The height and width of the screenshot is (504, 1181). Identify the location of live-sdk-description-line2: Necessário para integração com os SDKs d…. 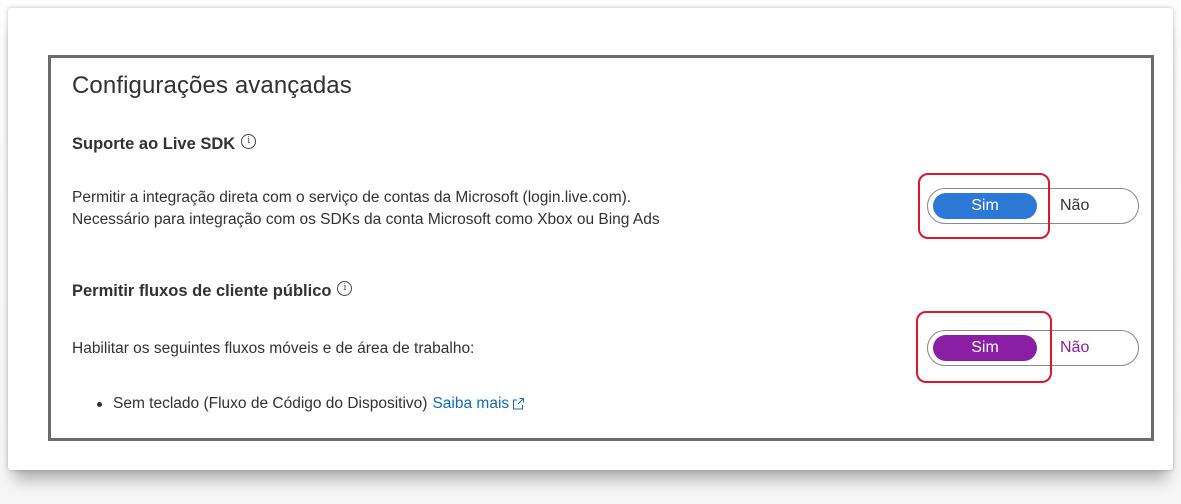
(366, 219).